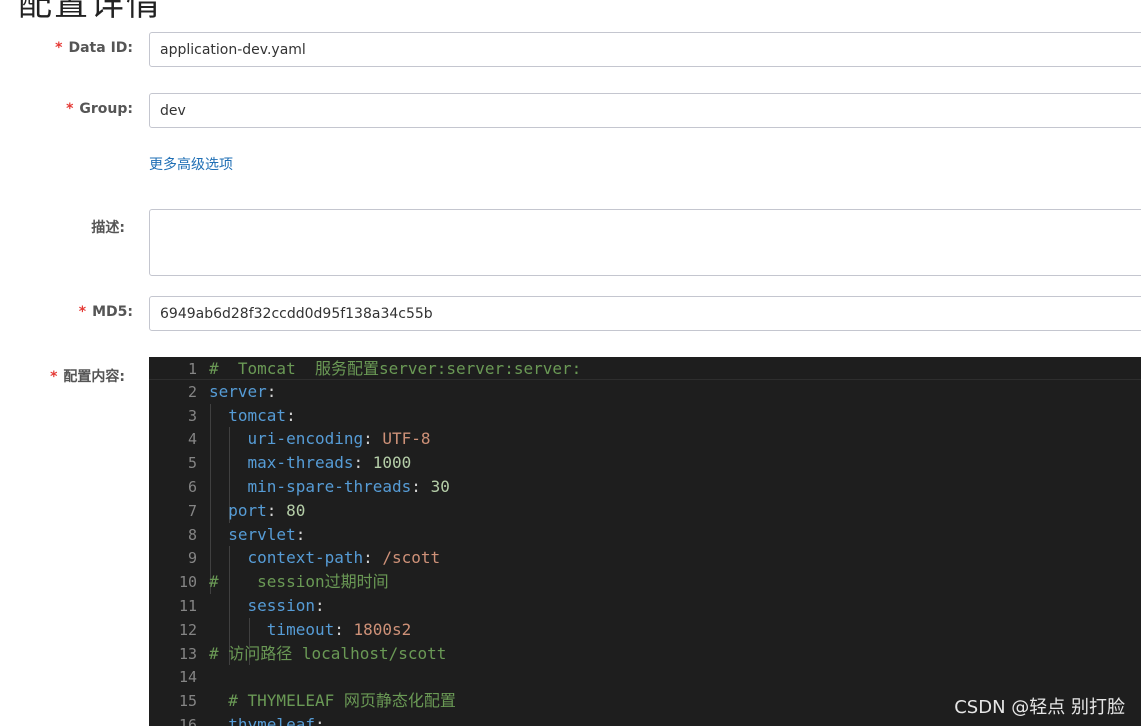  What do you see at coordinates (645, 313) in the screenshot?
I see `md5-field: 6949ab6d28f32ccdd0d95f138a34c55b` at bounding box center [645, 313].